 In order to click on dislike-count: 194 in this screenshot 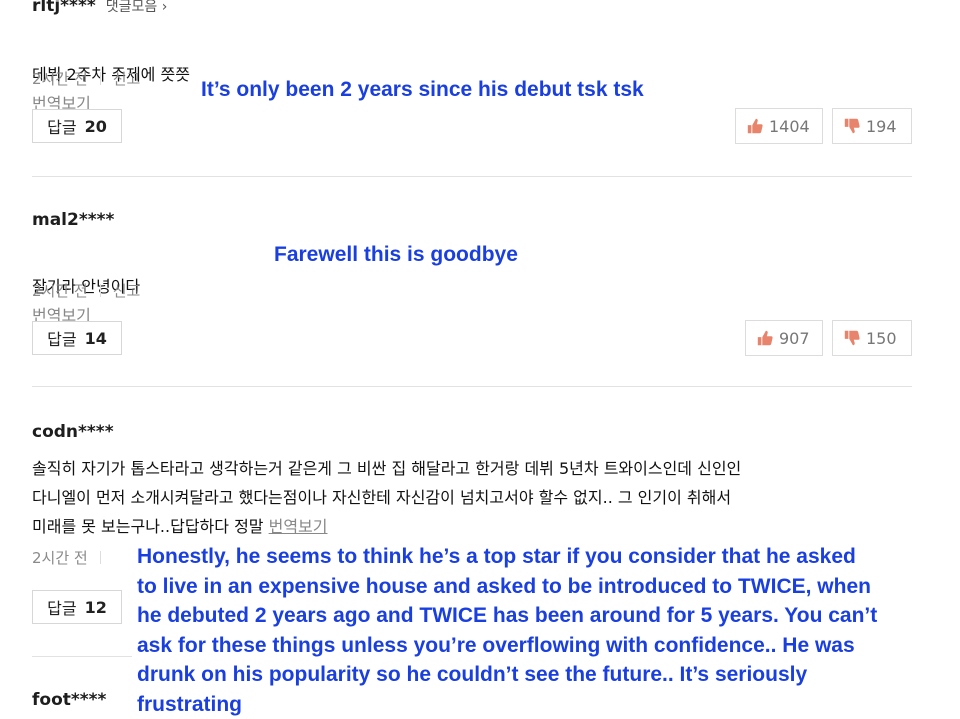, I will do `click(881, 126)`.